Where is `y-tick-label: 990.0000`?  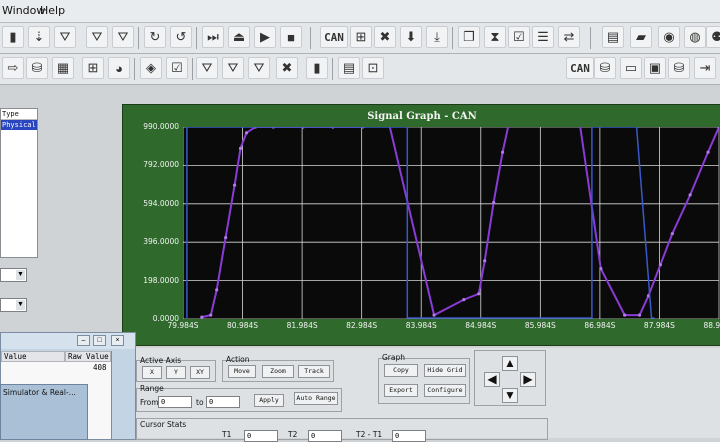 y-tick-label: 990.0000 is located at coordinates (161, 126).